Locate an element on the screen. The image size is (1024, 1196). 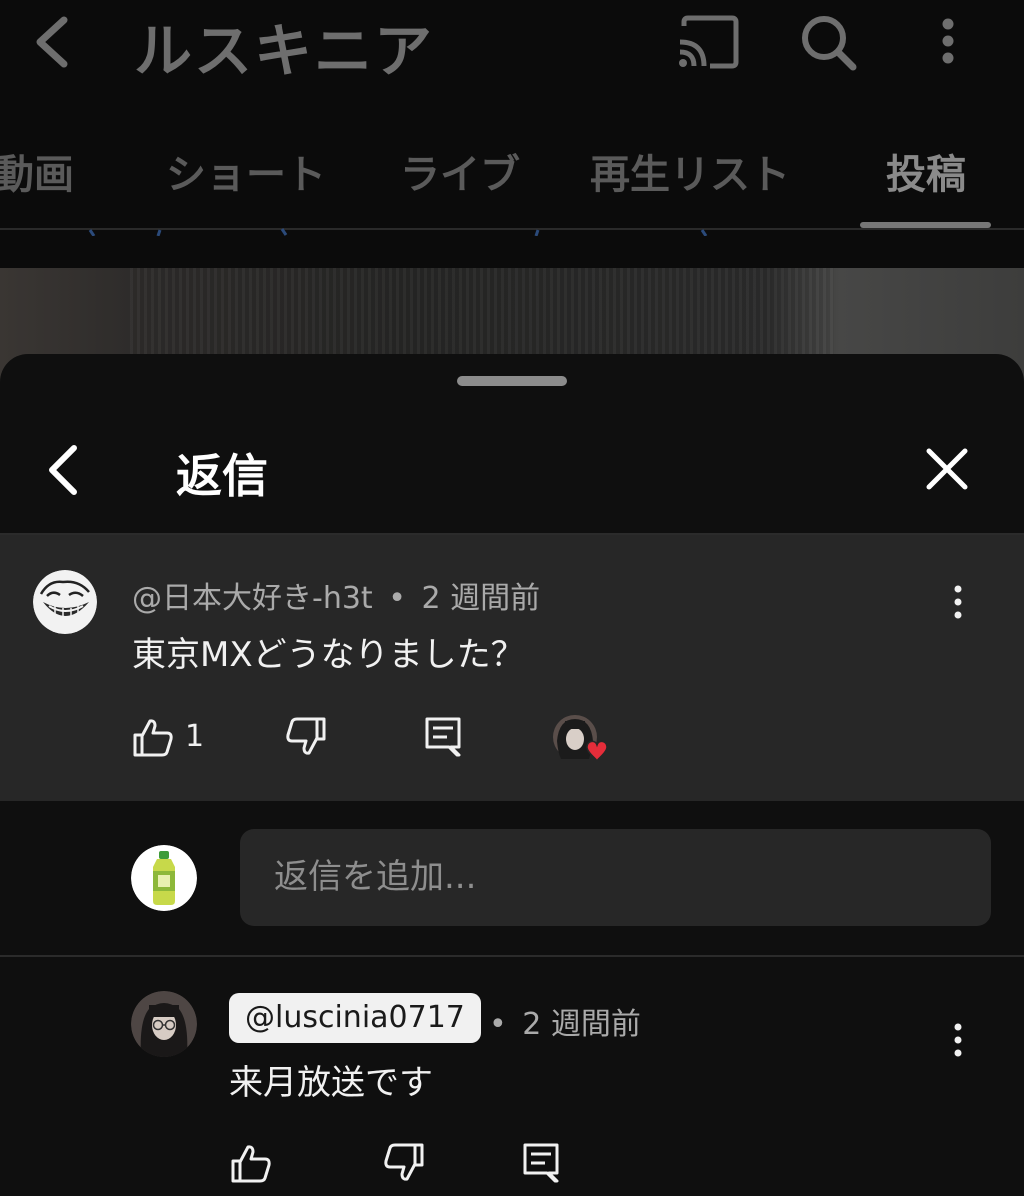
channel-title: ルスキニア is located at coordinates (284, 51).